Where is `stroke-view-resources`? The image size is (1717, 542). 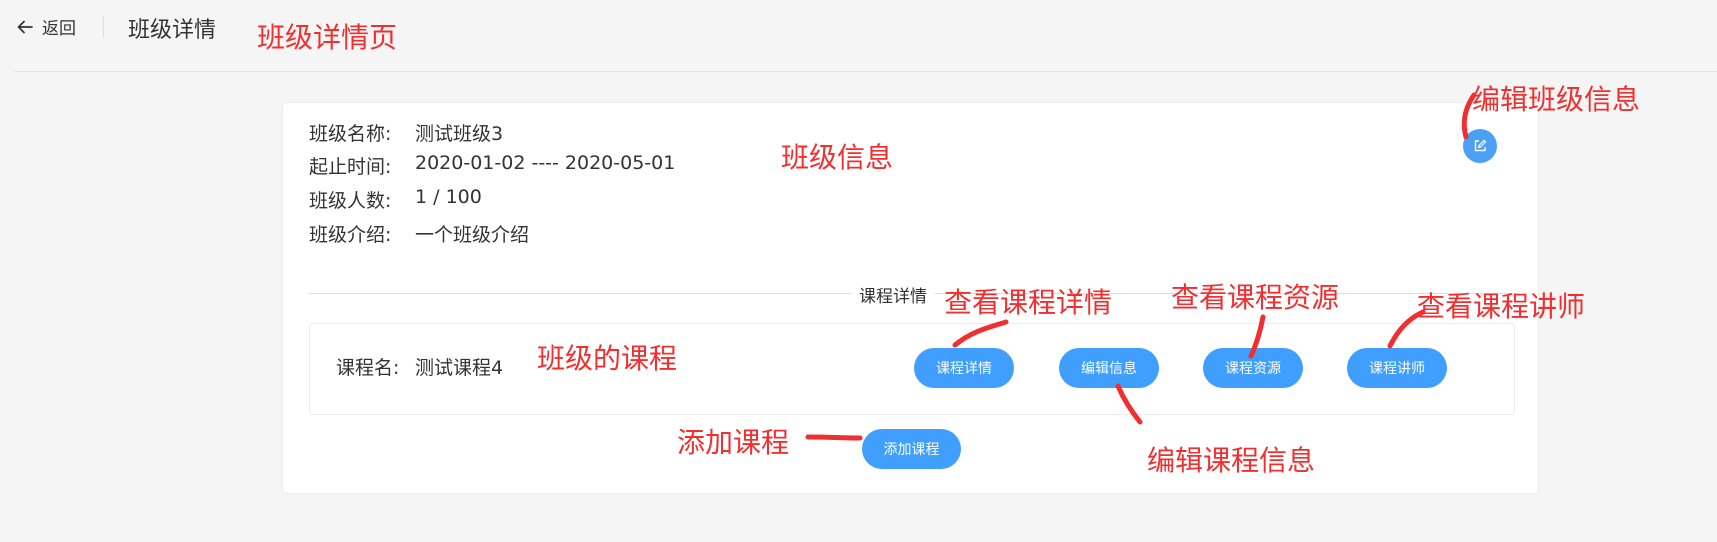
stroke-view-resources is located at coordinates (1257, 336).